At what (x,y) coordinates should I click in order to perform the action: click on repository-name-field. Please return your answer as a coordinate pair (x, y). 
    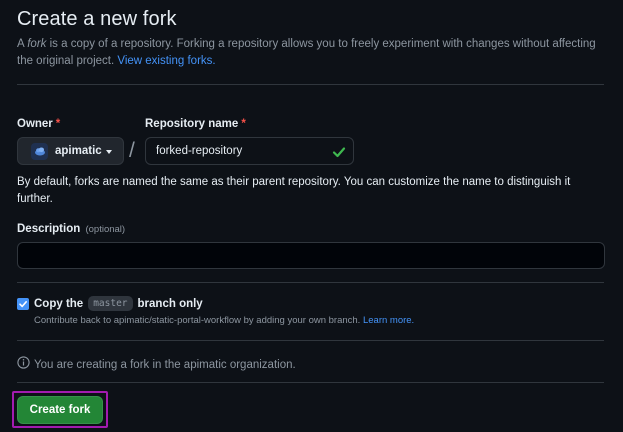
    Looking at the image, I should click on (249, 151).